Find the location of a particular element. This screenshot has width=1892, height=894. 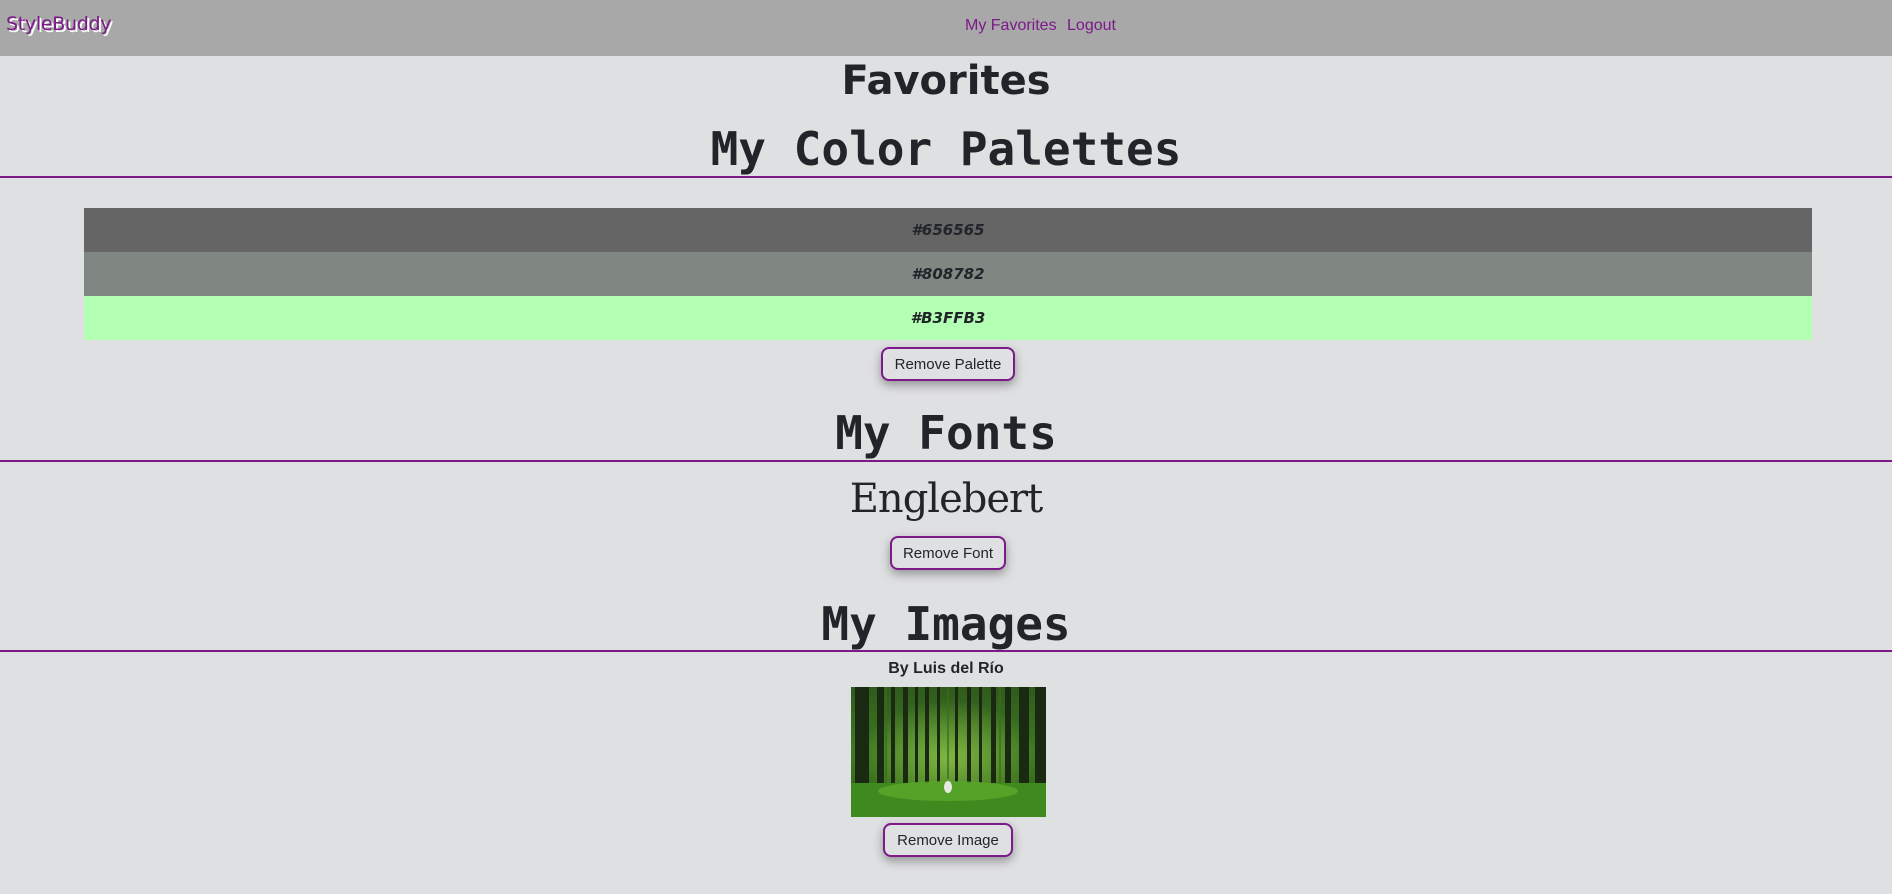

section-title-palettes: My Color Palettes is located at coordinates (946, 149).